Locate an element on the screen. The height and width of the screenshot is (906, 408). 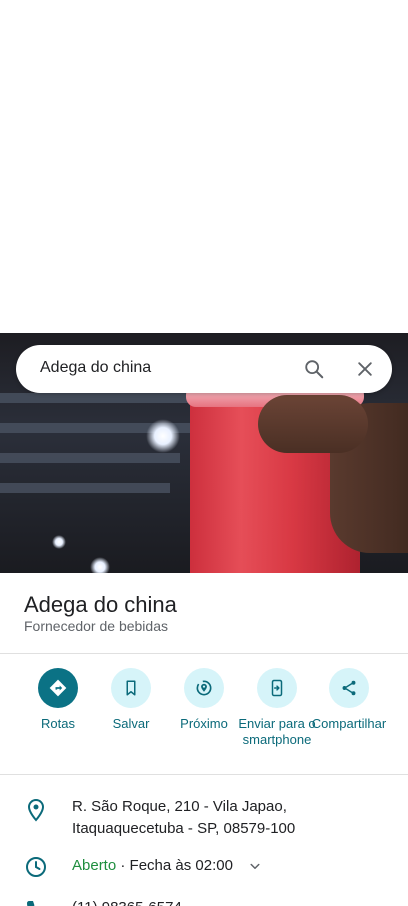
bookmark-icon is located at coordinates (131, 688).